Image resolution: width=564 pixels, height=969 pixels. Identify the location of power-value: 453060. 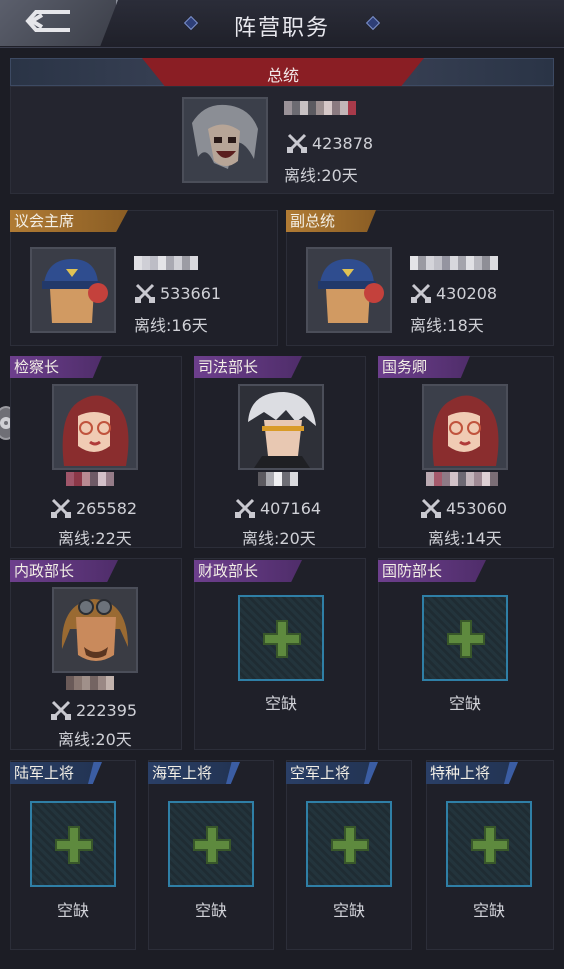
(477, 508).